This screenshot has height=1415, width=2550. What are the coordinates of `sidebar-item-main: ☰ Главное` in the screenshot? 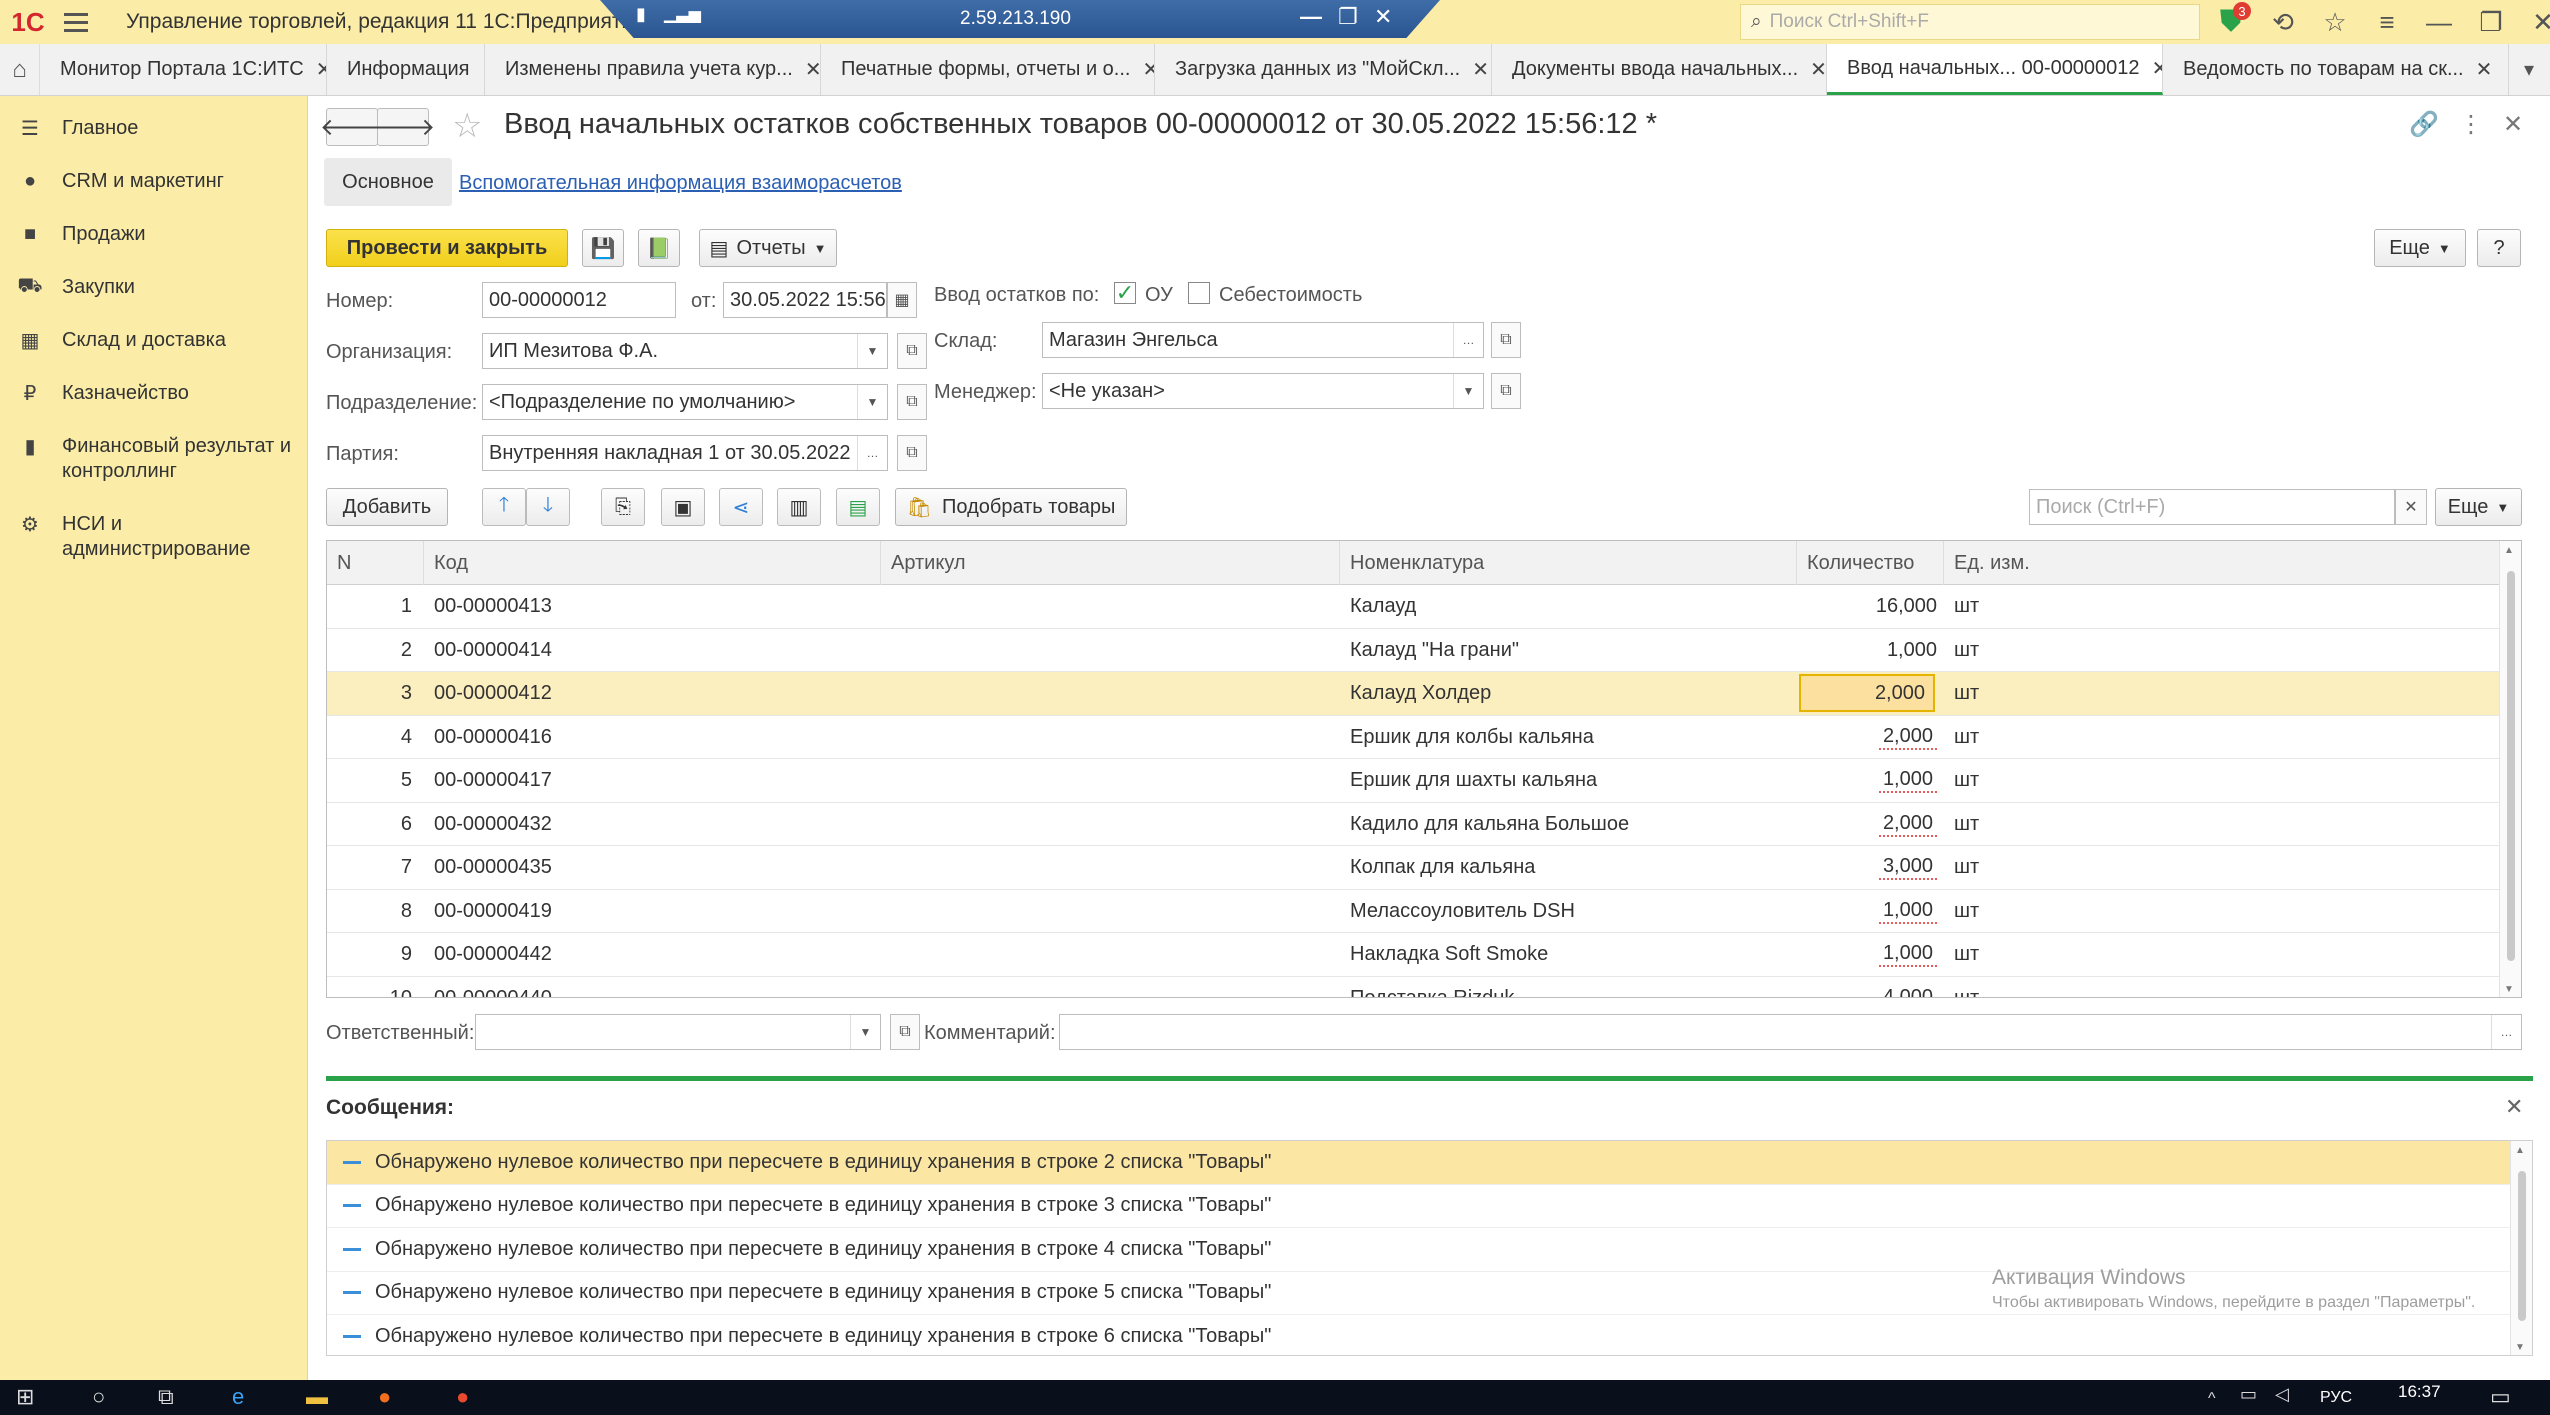 It's located at (153, 128).